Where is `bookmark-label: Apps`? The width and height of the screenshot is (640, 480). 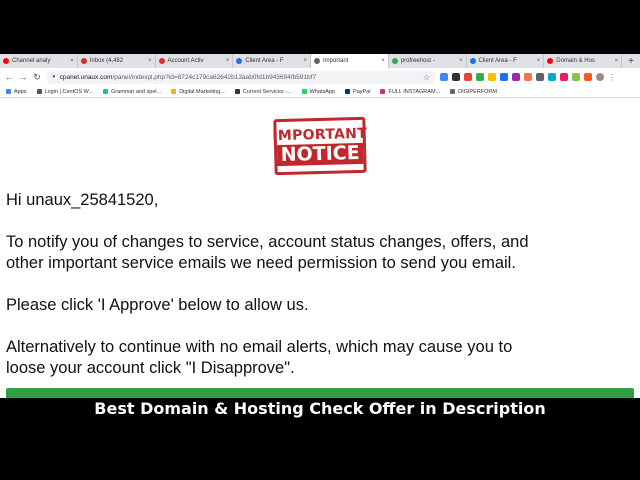
bookmark-label: Apps is located at coordinates (20, 91).